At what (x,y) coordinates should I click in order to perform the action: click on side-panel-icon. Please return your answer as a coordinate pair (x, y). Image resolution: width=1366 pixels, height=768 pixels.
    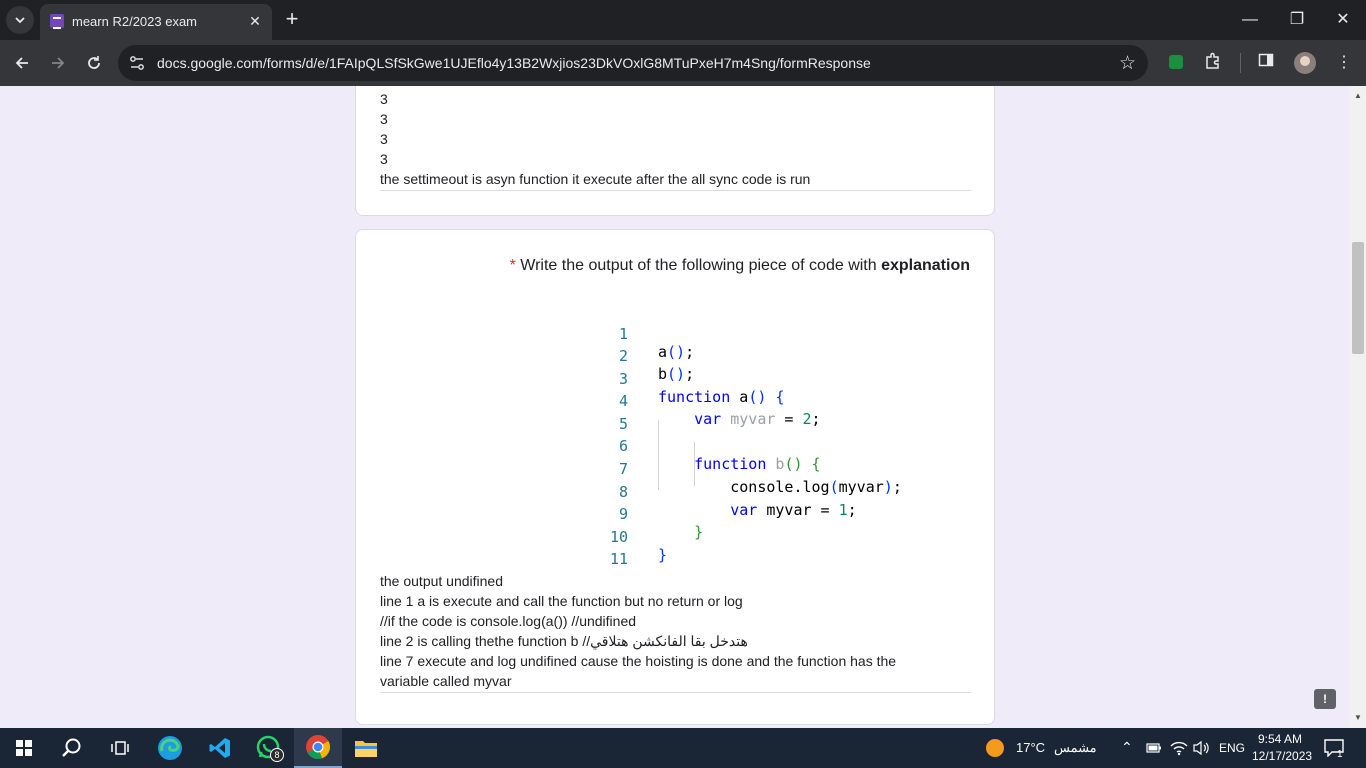
    Looking at the image, I should click on (1266, 63).